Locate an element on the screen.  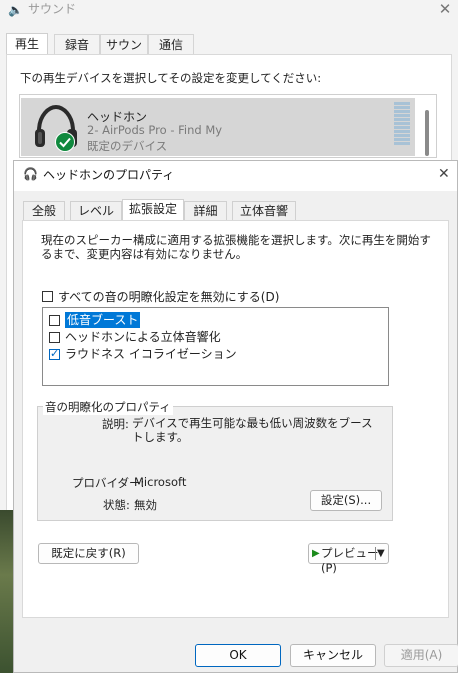
preview-divider is located at coordinates (375, 553).